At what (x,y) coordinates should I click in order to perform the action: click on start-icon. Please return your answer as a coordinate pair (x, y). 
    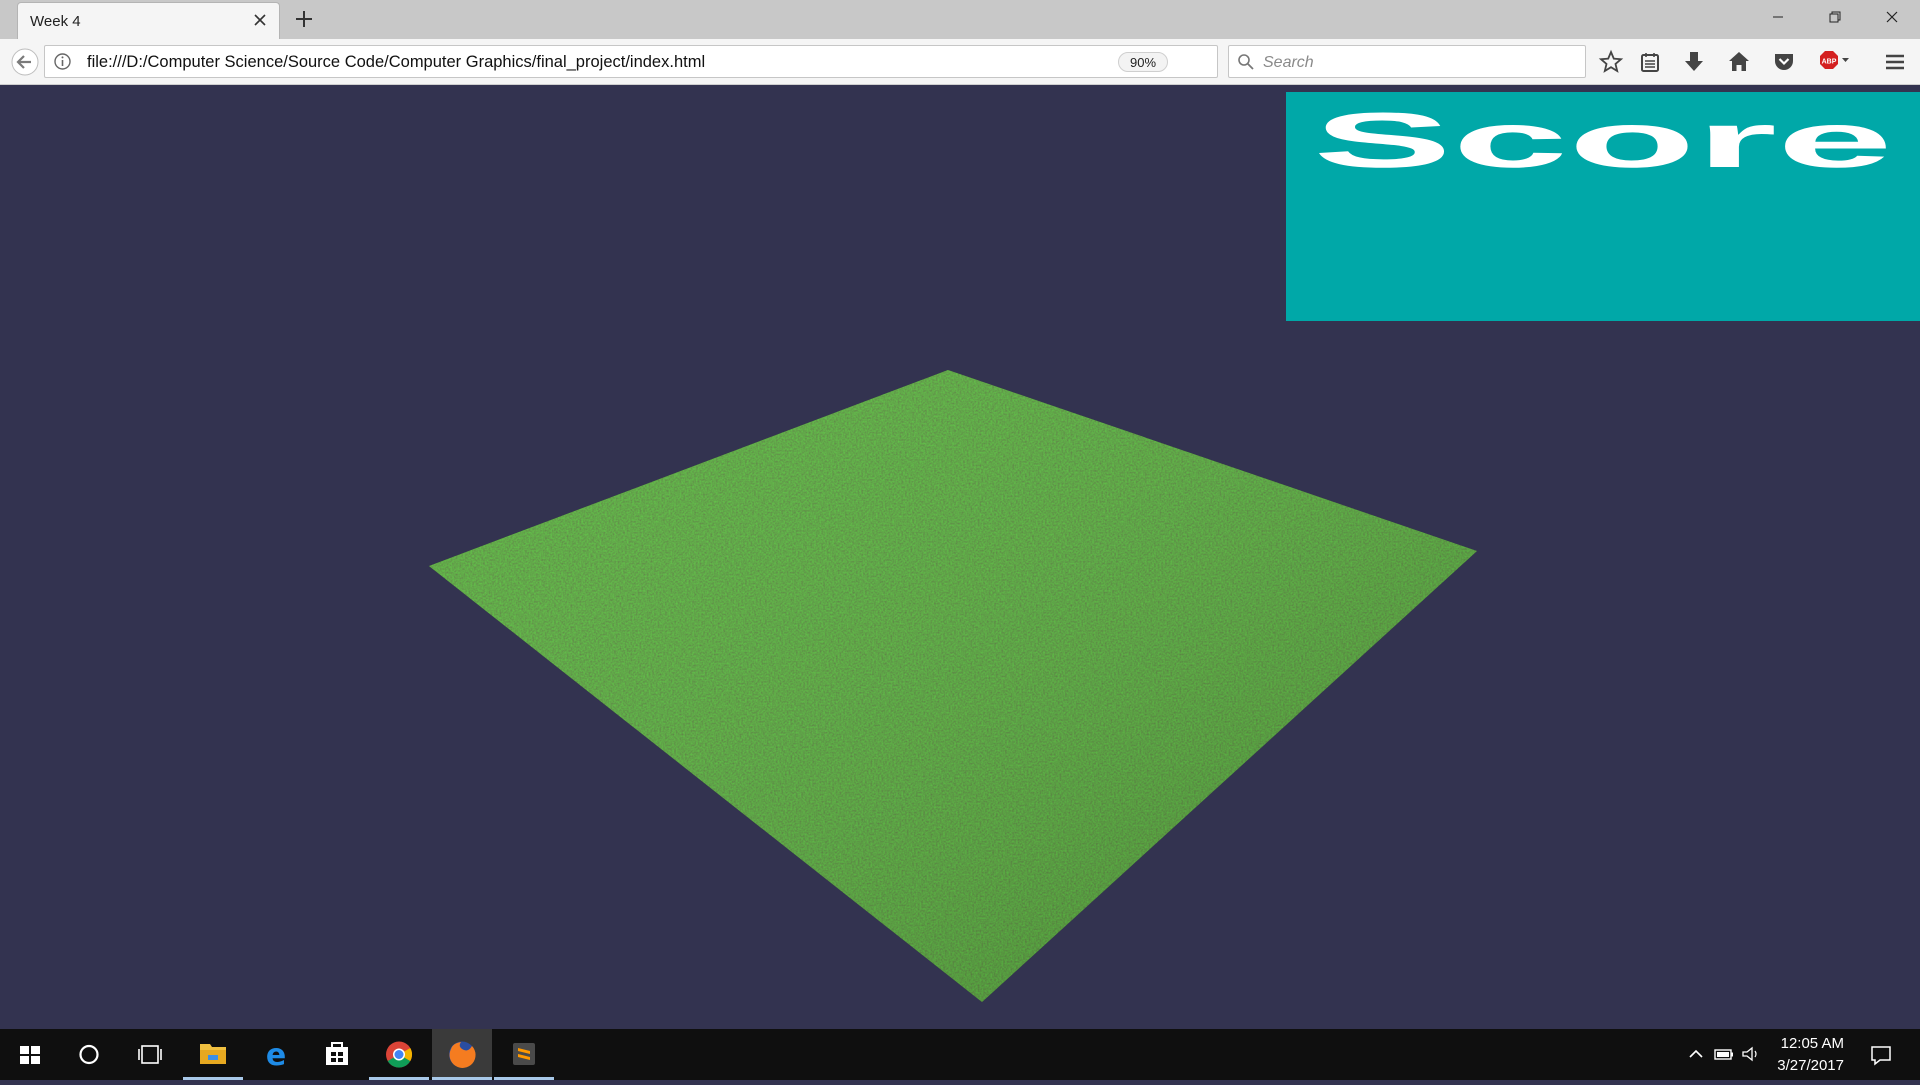
    Looking at the image, I should click on (30, 1054).